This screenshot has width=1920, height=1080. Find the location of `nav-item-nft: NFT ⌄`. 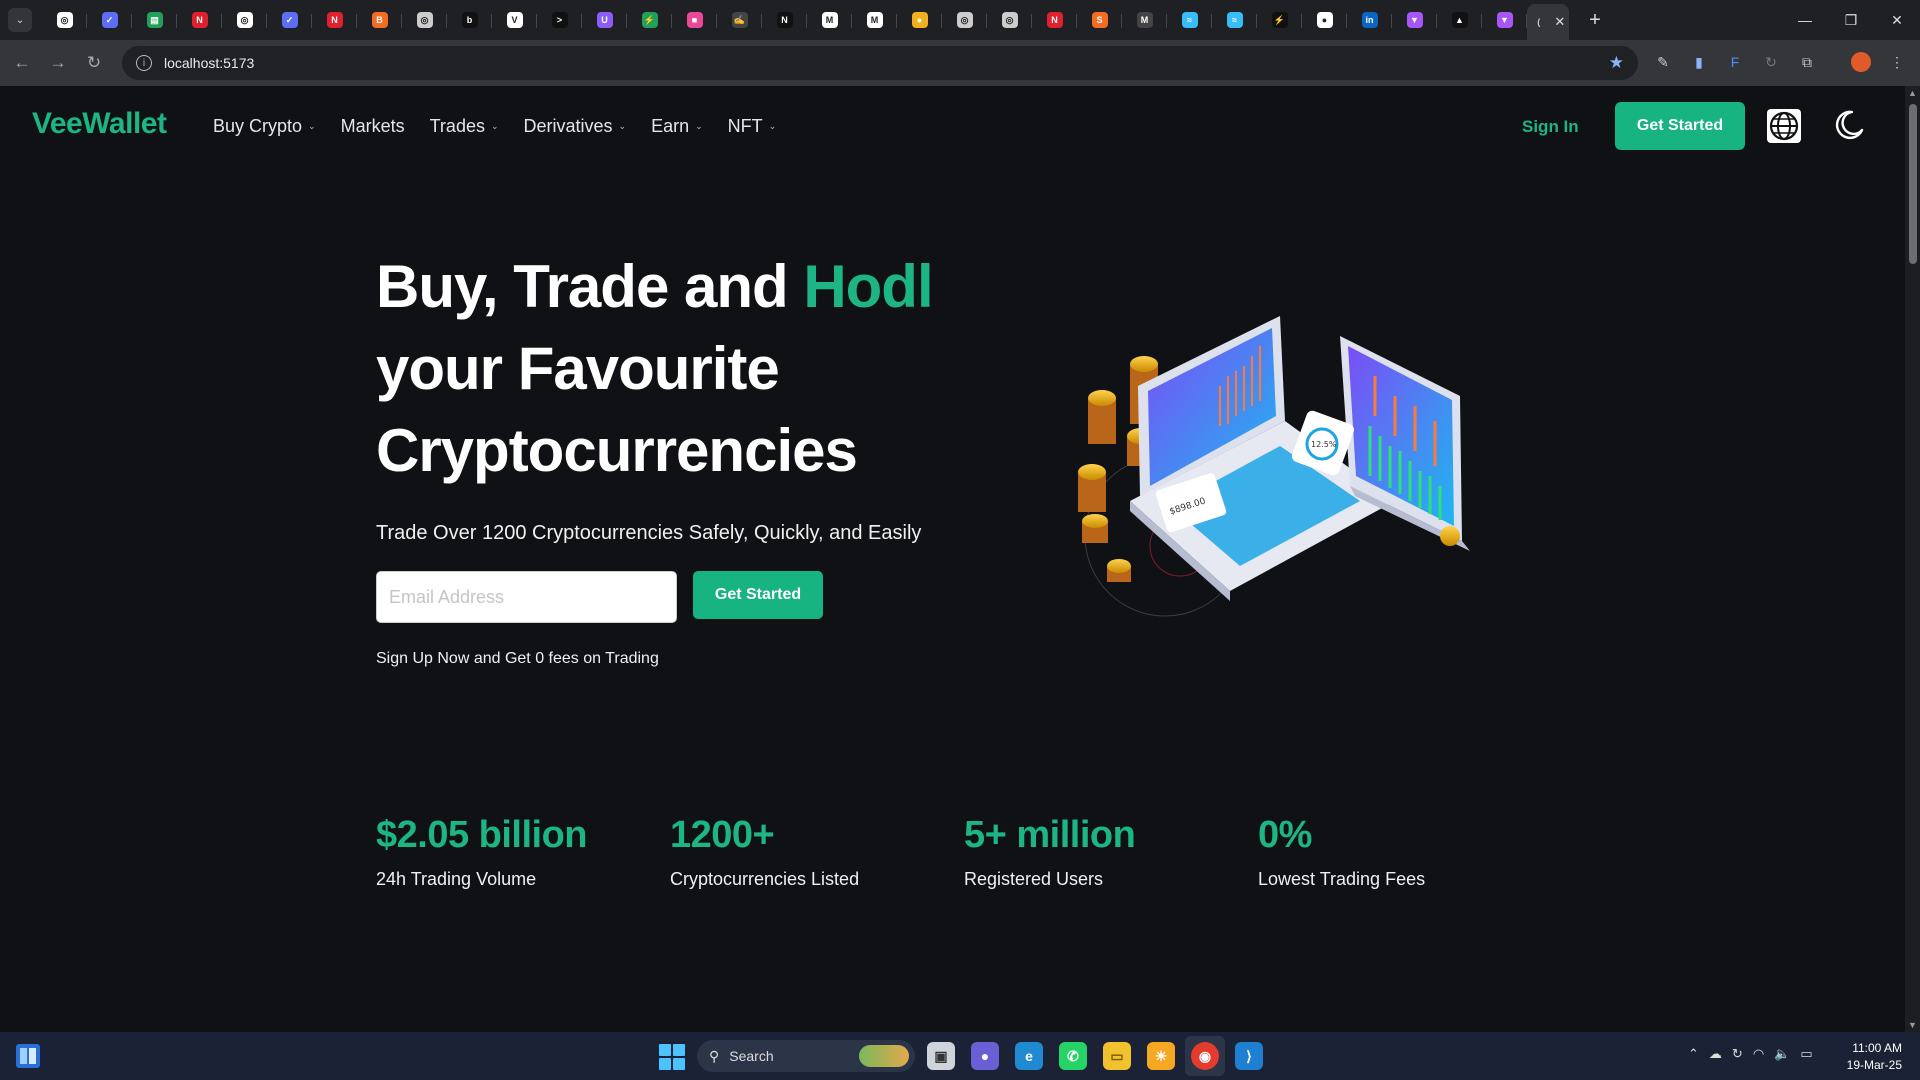

nav-item-nft: NFT ⌄ is located at coordinates (752, 126).